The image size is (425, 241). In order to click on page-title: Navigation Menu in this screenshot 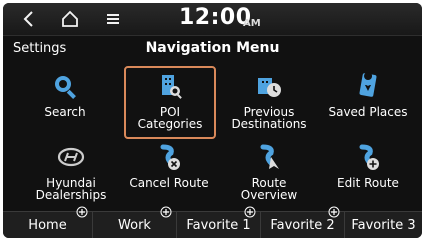, I will do `click(212, 48)`.